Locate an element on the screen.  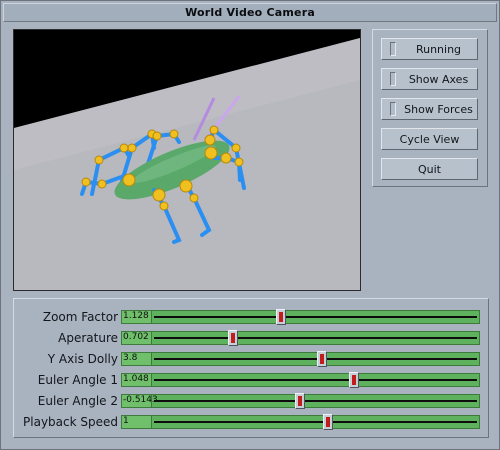
playback-speed-value: 1 is located at coordinates (126, 421).